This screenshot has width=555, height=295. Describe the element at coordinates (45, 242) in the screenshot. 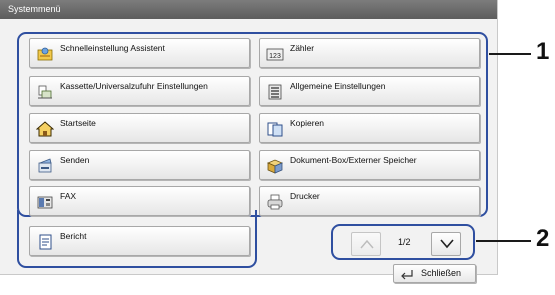

I see `report-icon` at that location.